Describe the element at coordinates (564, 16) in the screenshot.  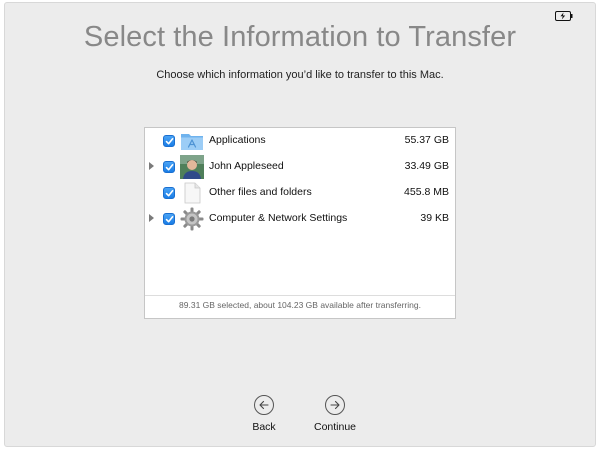
I see `battery-charging-icon` at that location.